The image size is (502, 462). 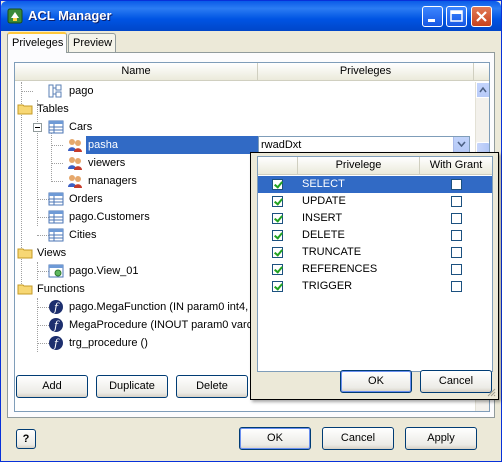 What do you see at coordinates (359, 166) in the screenshot?
I see `column-header-privelege: Privelege` at bounding box center [359, 166].